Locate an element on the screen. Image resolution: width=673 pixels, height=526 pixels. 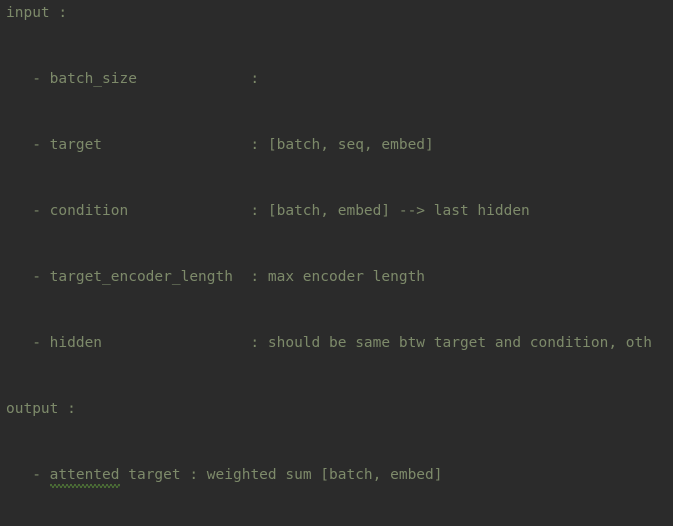
attented-line-prefix: - is located at coordinates (28, 475).